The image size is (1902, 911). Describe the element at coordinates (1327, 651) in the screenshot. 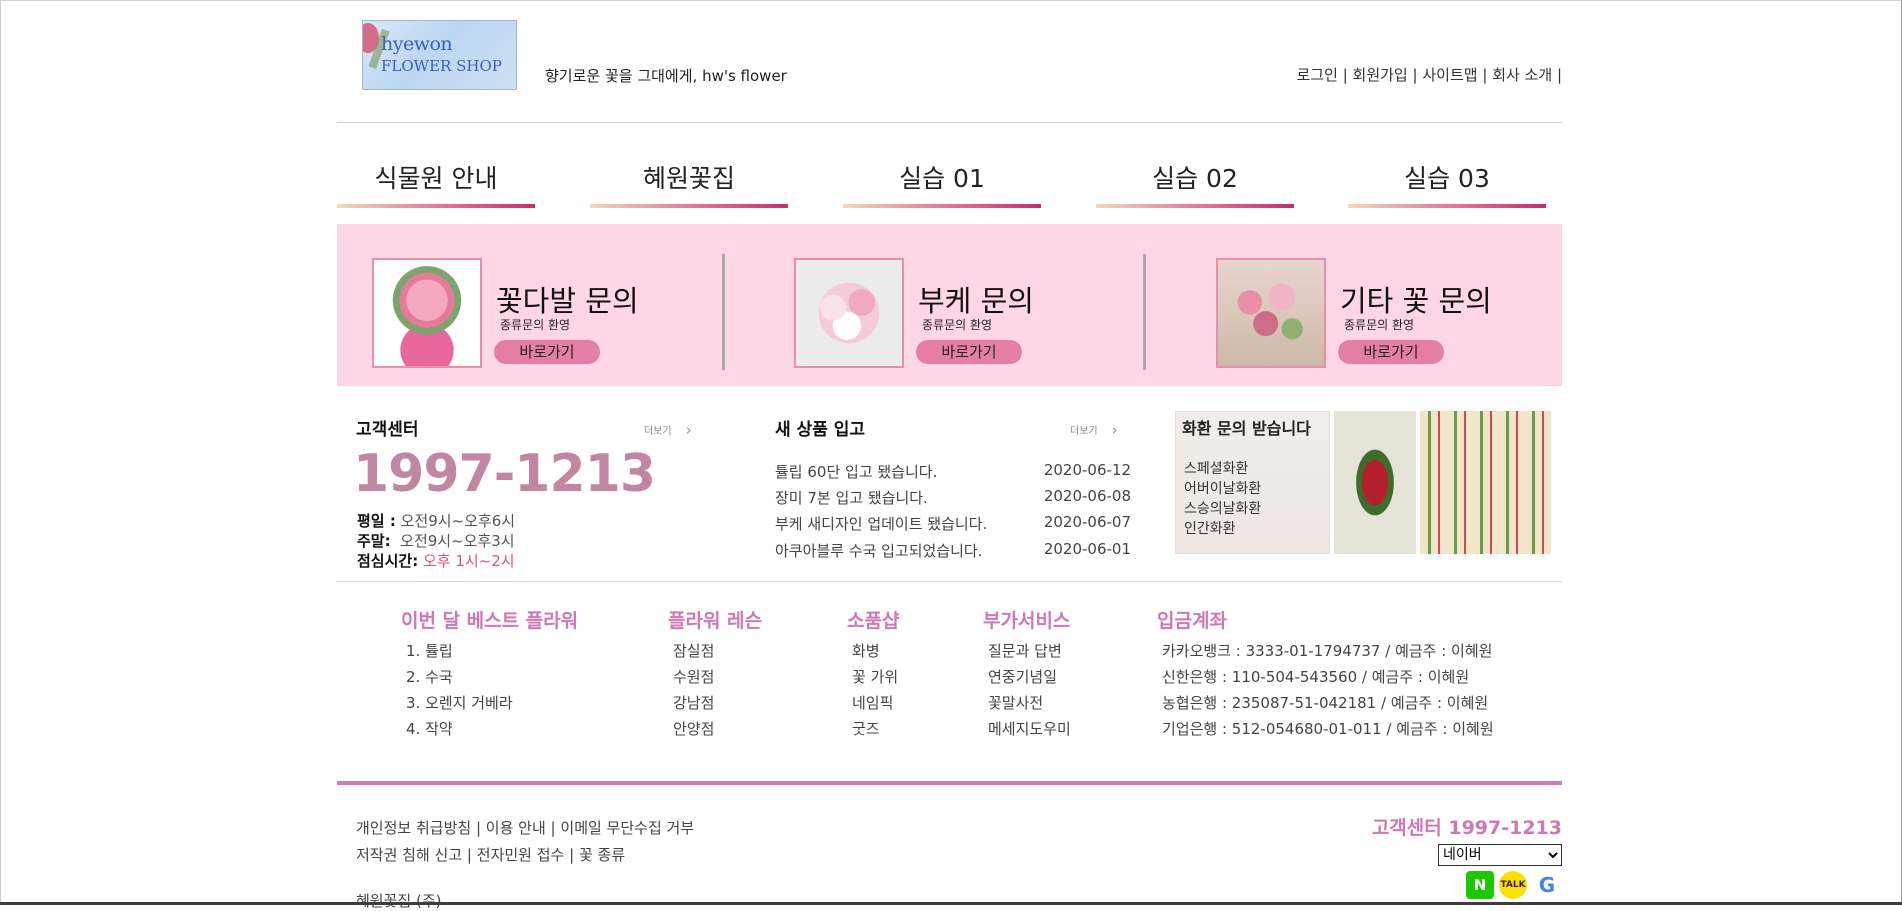

I see `bank-account: 카카오뱅크 : 3333-01-1794737 / 예금주 : 이혜원` at that location.